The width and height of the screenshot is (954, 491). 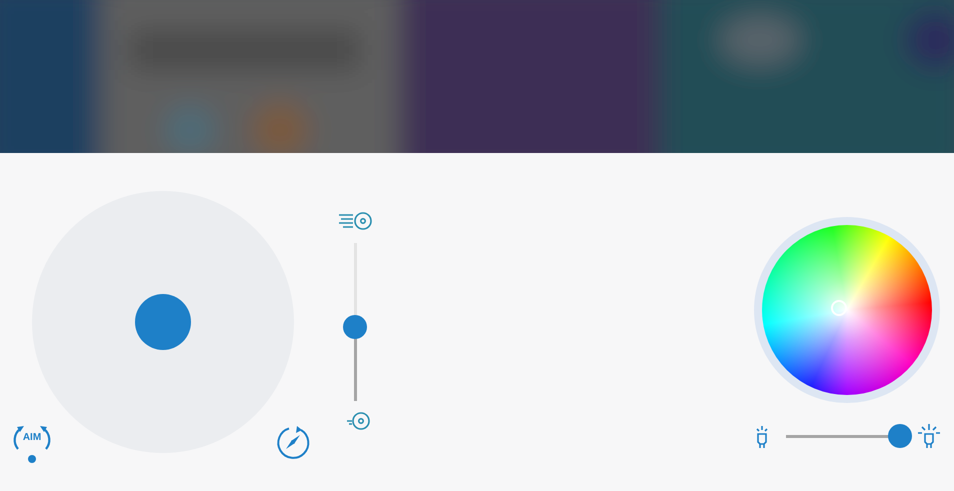 What do you see at coordinates (355, 221) in the screenshot?
I see `fast-ball-icon` at bounding box center [355, 221].